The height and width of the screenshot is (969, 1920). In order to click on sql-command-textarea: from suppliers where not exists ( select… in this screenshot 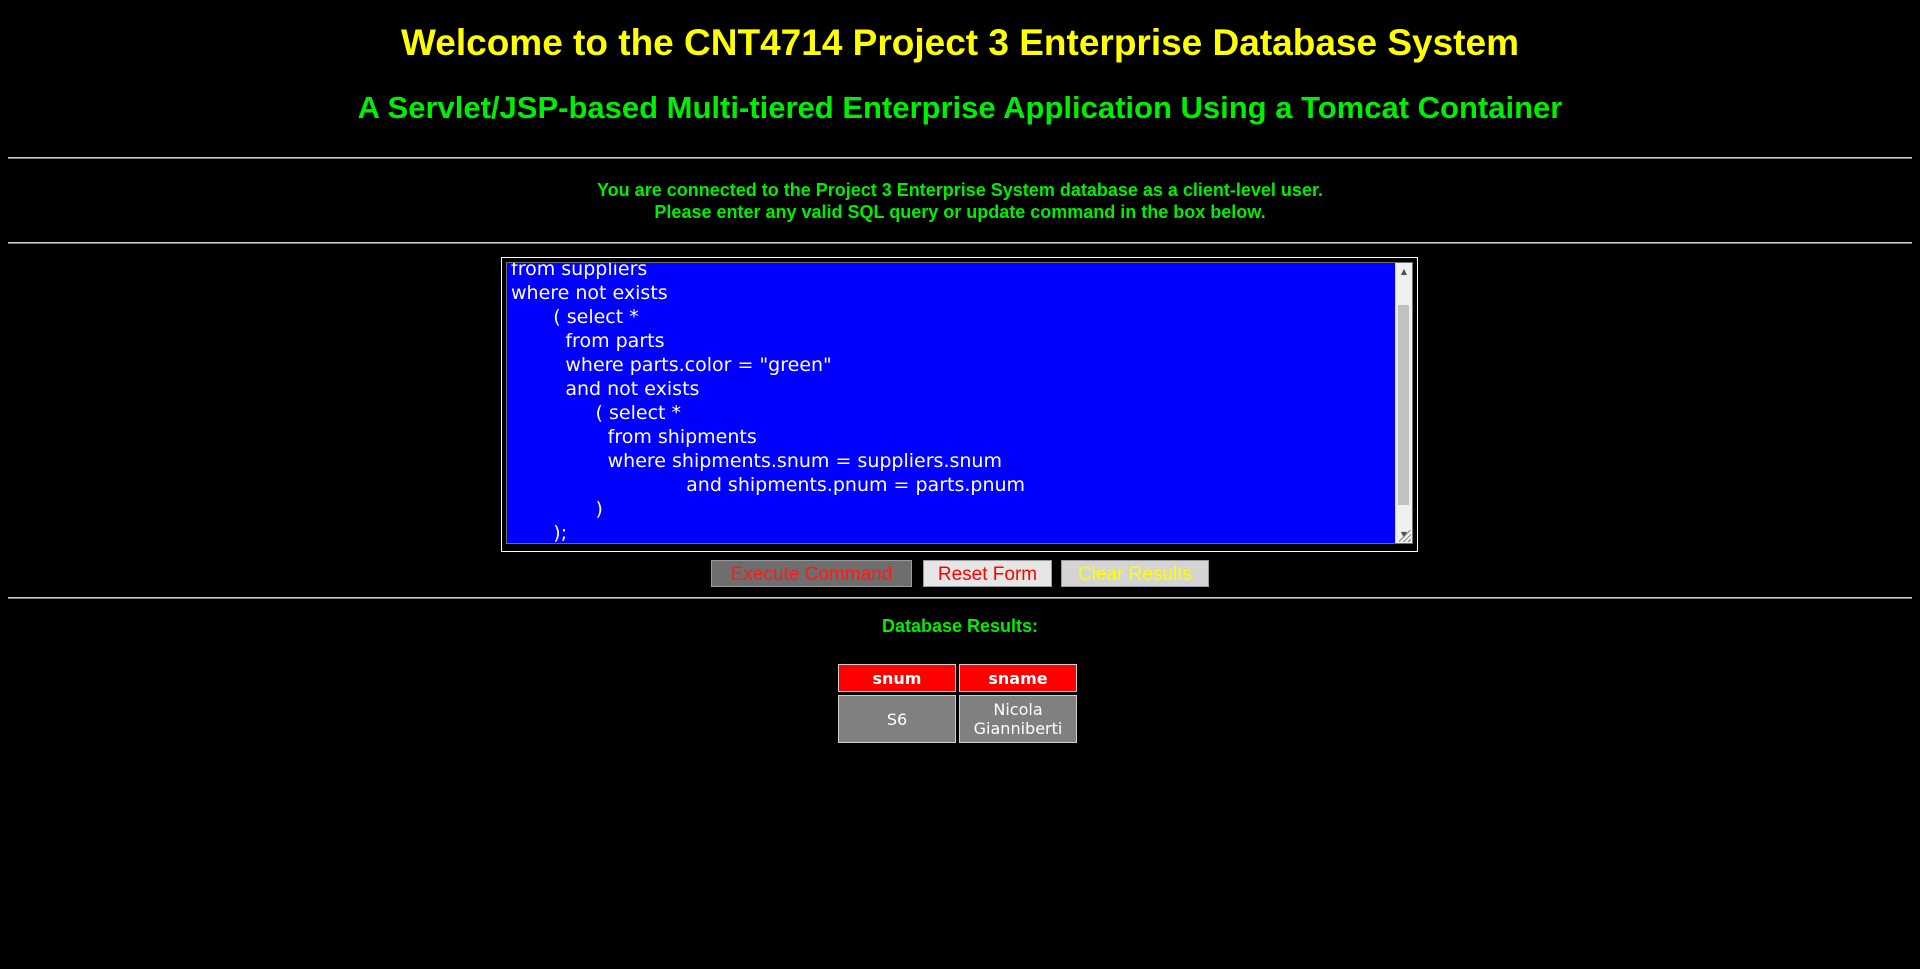, I will do `click(959, 403)`.